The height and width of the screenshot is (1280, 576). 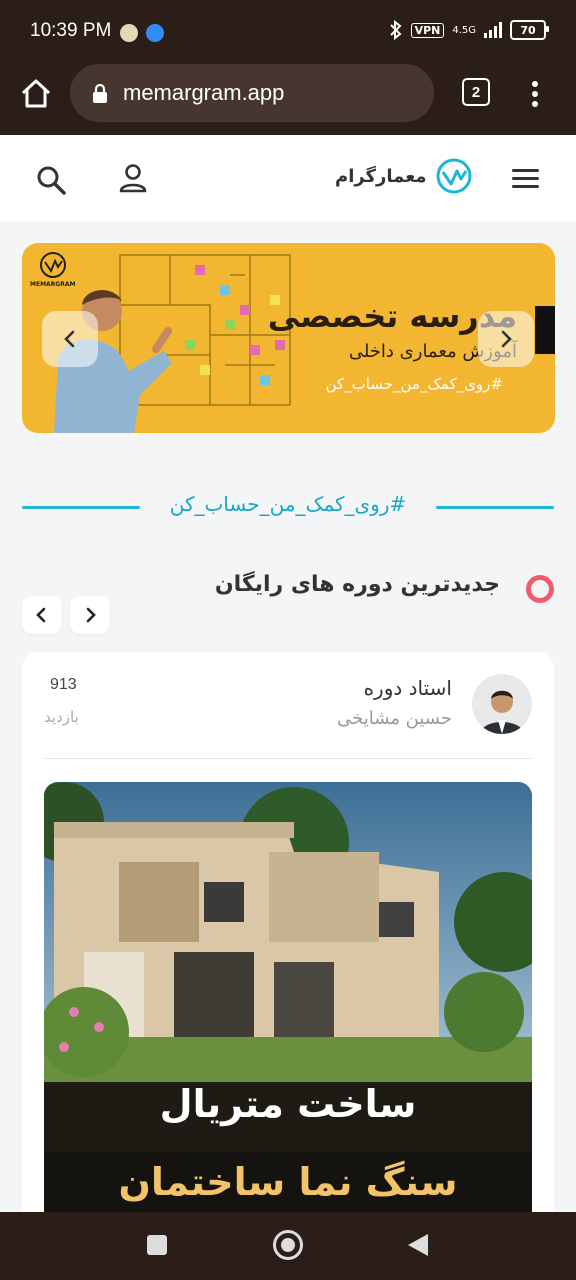 I want to click on thumbnail-caption-1: ساخت متریال, so click(x=288, y=1104).